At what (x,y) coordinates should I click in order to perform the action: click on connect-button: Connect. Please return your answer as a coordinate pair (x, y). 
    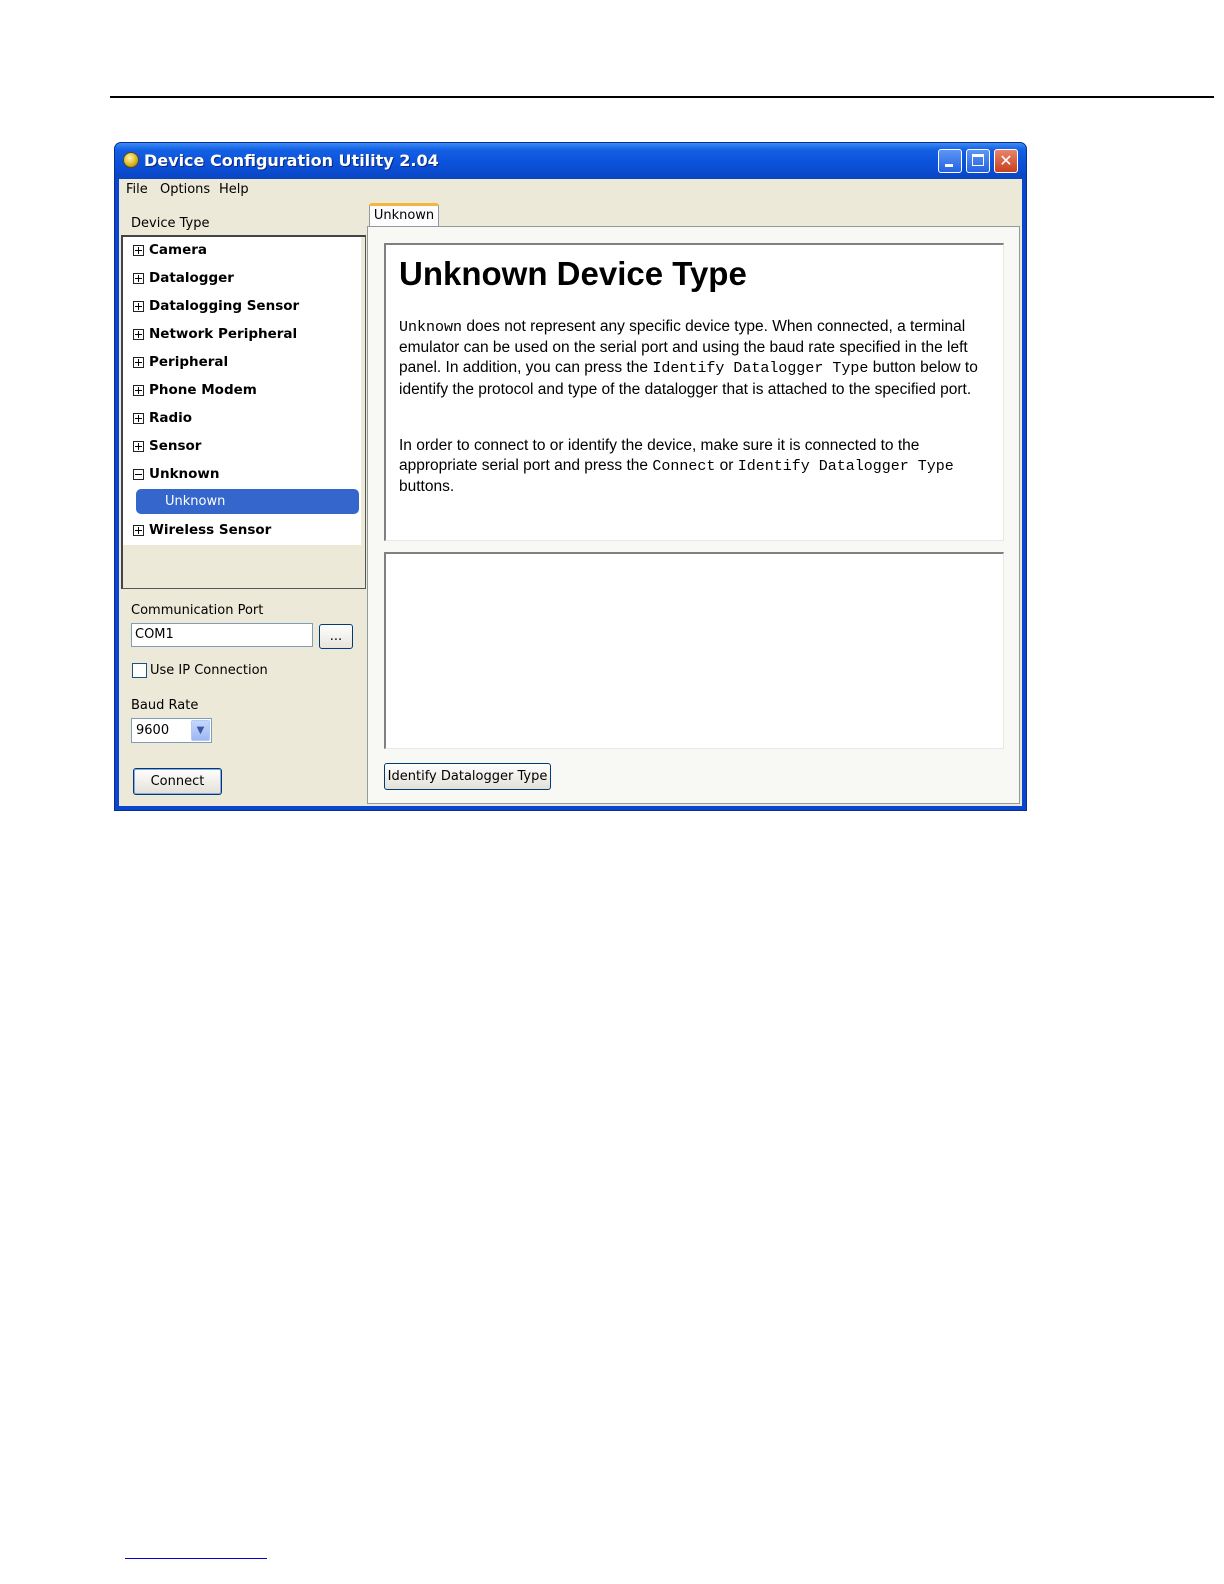
    Looking at the image, I should click on (177, 781).